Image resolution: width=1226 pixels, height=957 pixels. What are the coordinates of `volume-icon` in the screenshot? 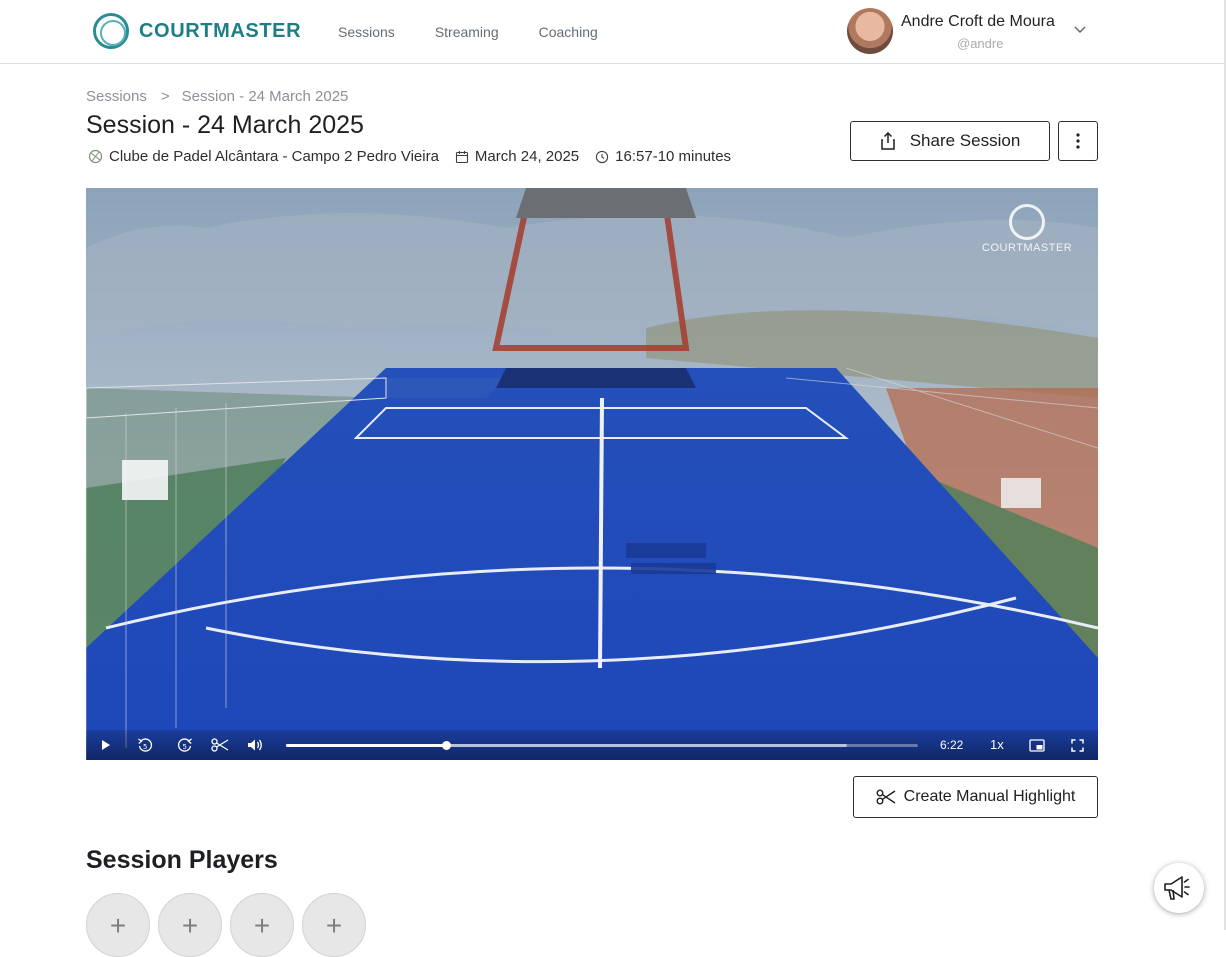 It's located at (255, 745).